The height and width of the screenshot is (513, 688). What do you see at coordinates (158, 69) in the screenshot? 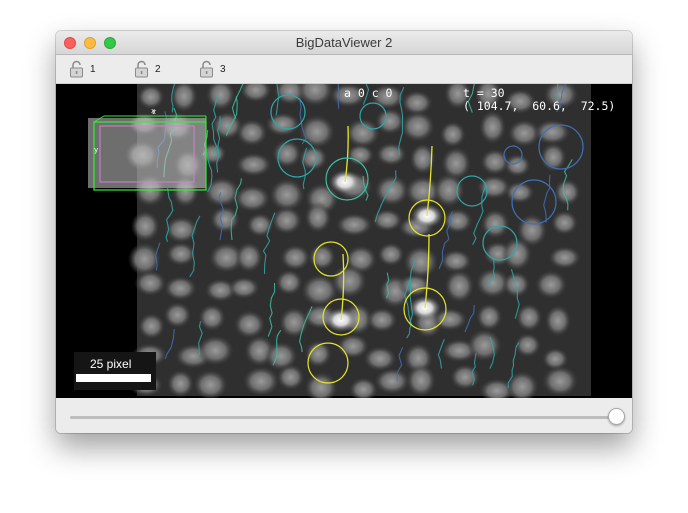
I see `group-2-label: 2` at bounding box center [158, 69].